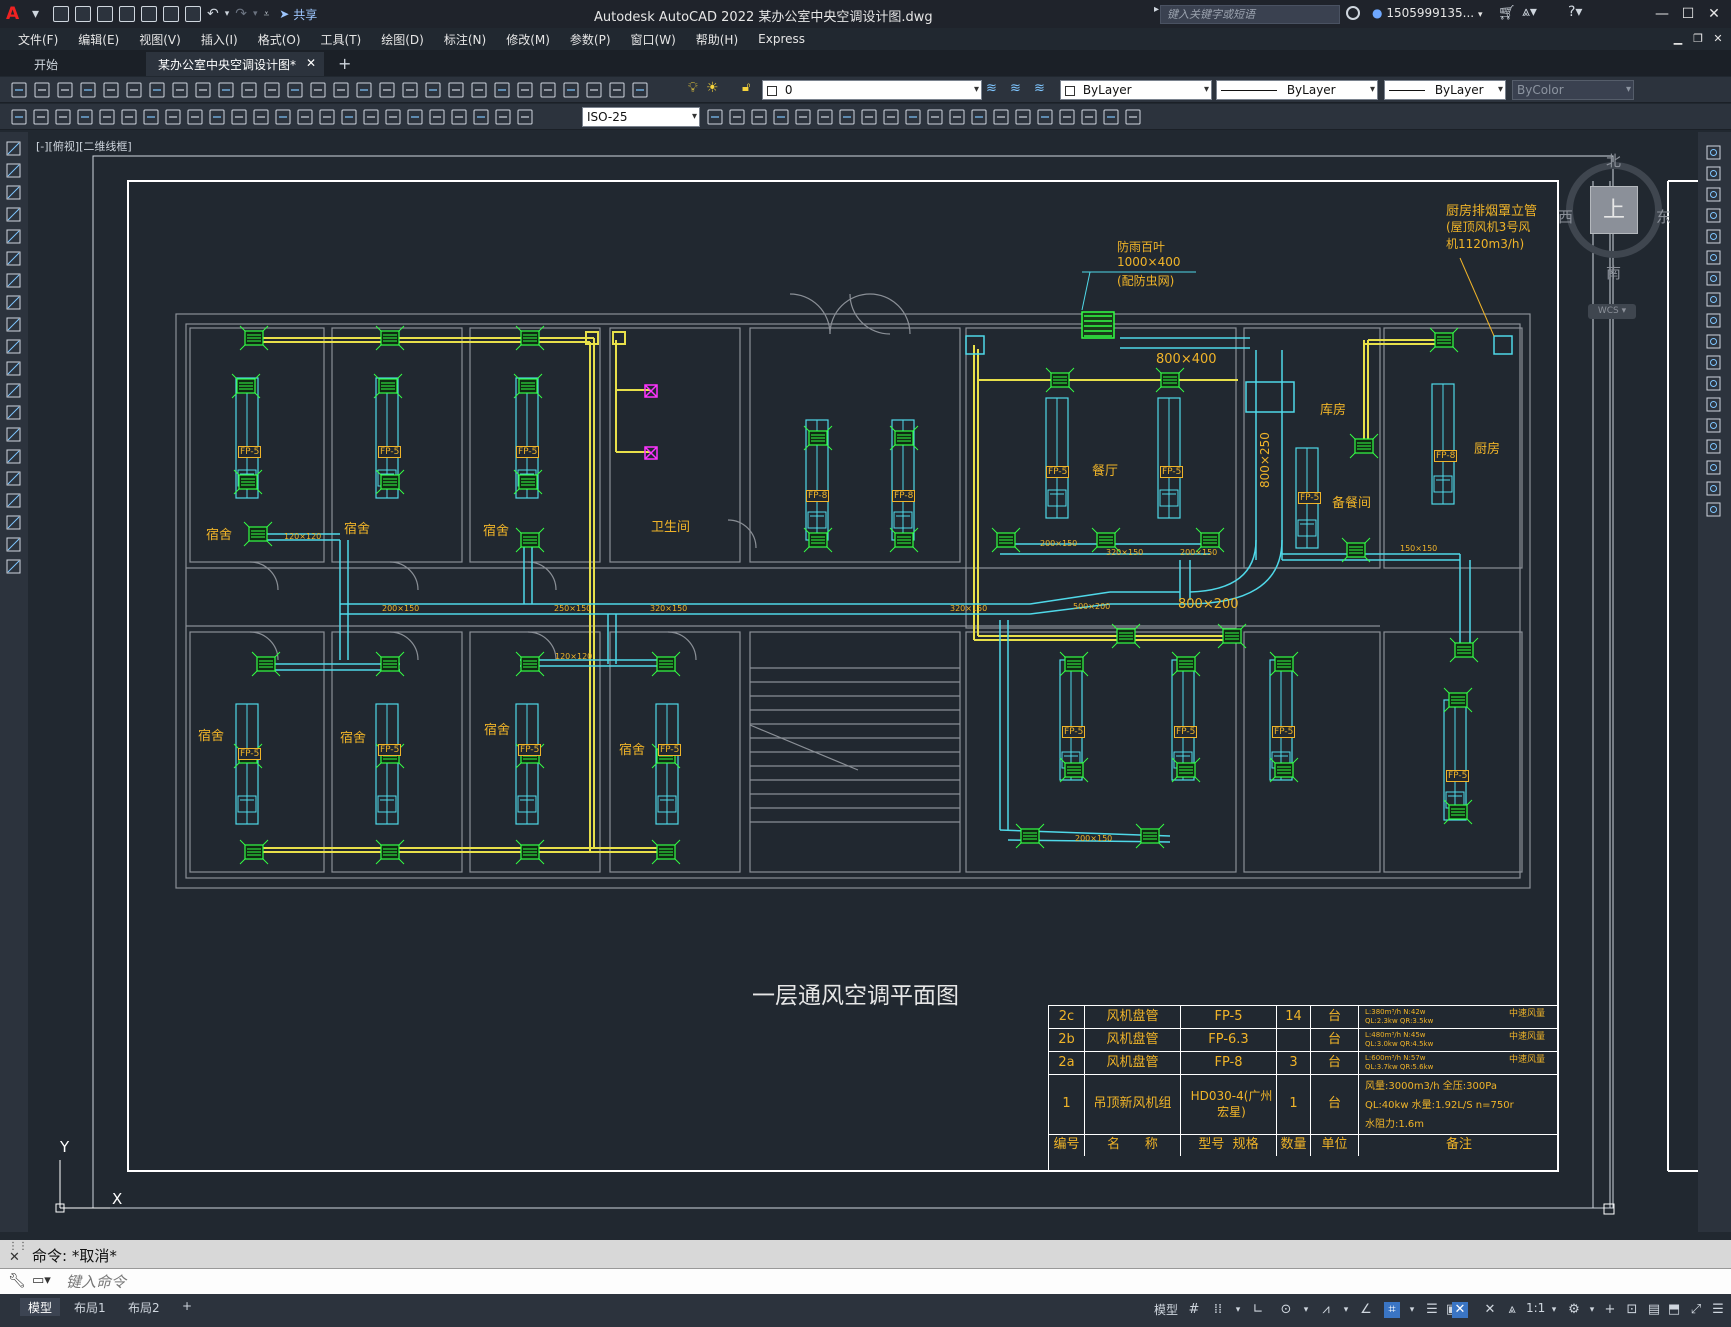 This screenshot has height=1327, width=1731. What do you see at coordinates (1698, 39) in the screenshot?
I see `doc-restore-icon: ❐` at bounding box center [1698, 39].